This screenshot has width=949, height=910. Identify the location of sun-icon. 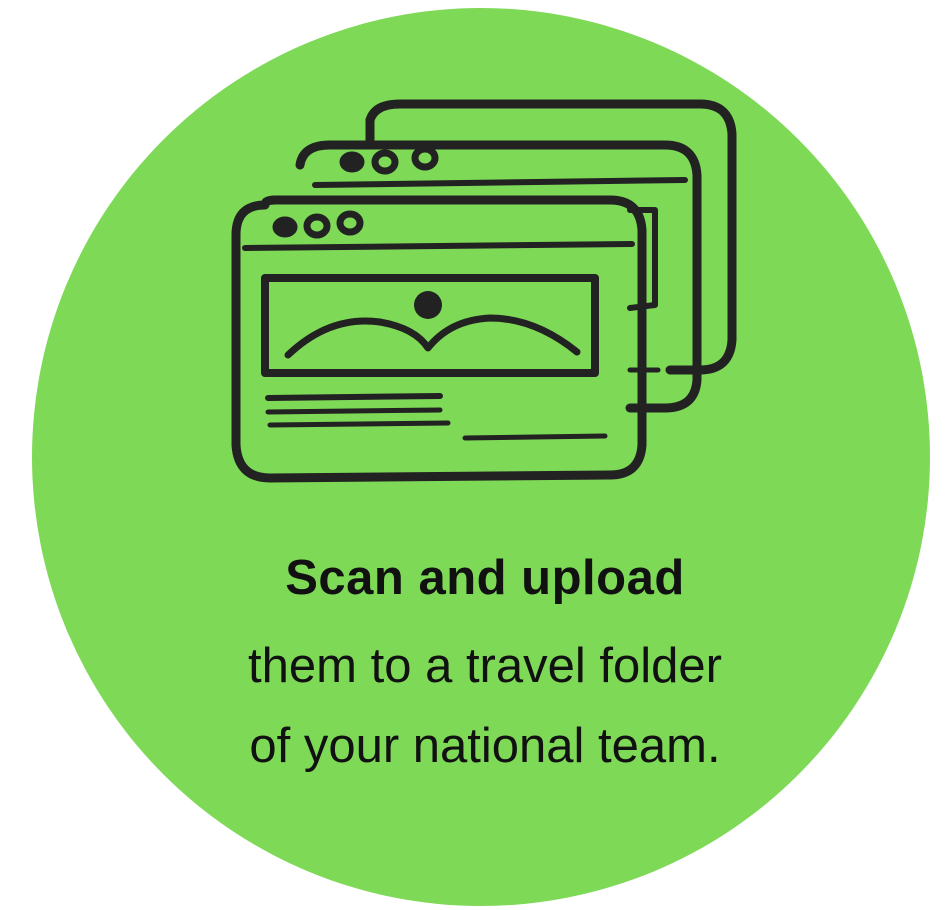
(428, 305).